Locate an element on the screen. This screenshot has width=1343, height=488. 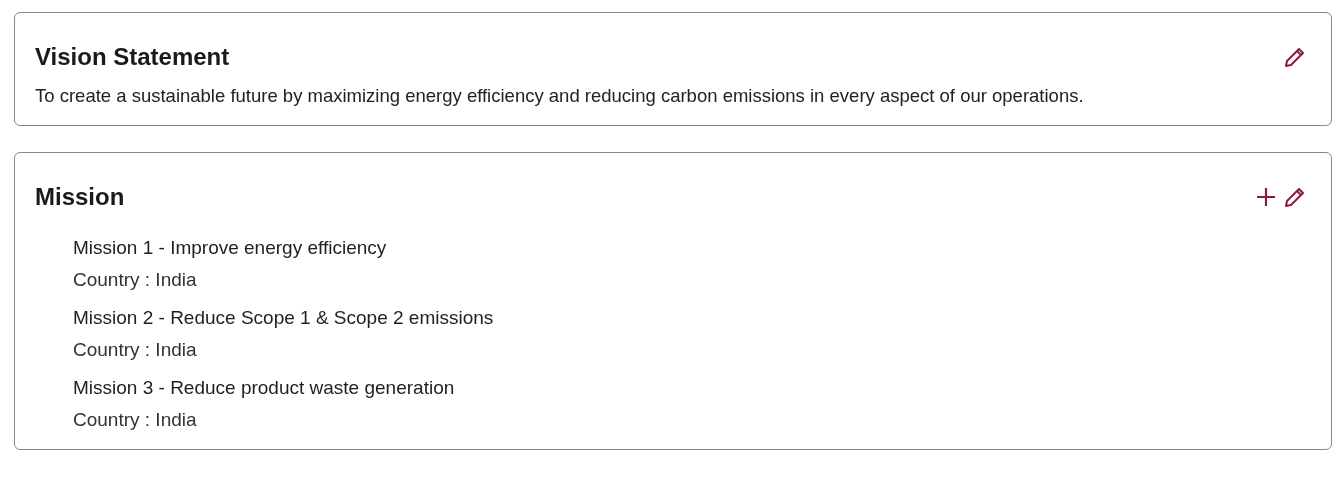
mission-title: Mission 3 - Reduce product waste generation is located at coordinates (264, 388).